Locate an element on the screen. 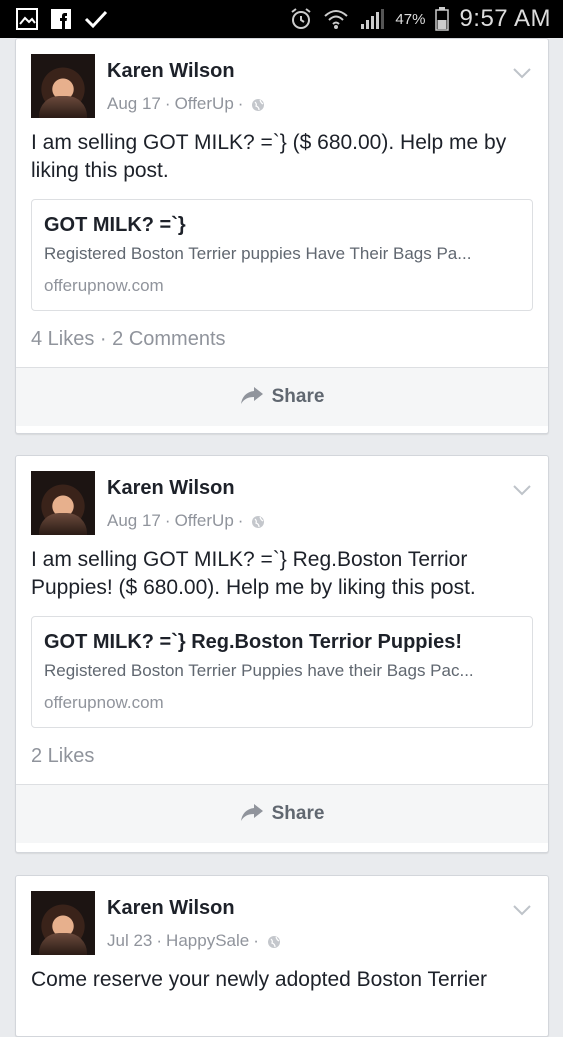  battery-percent: 47% is located at coordinates (410, 19).